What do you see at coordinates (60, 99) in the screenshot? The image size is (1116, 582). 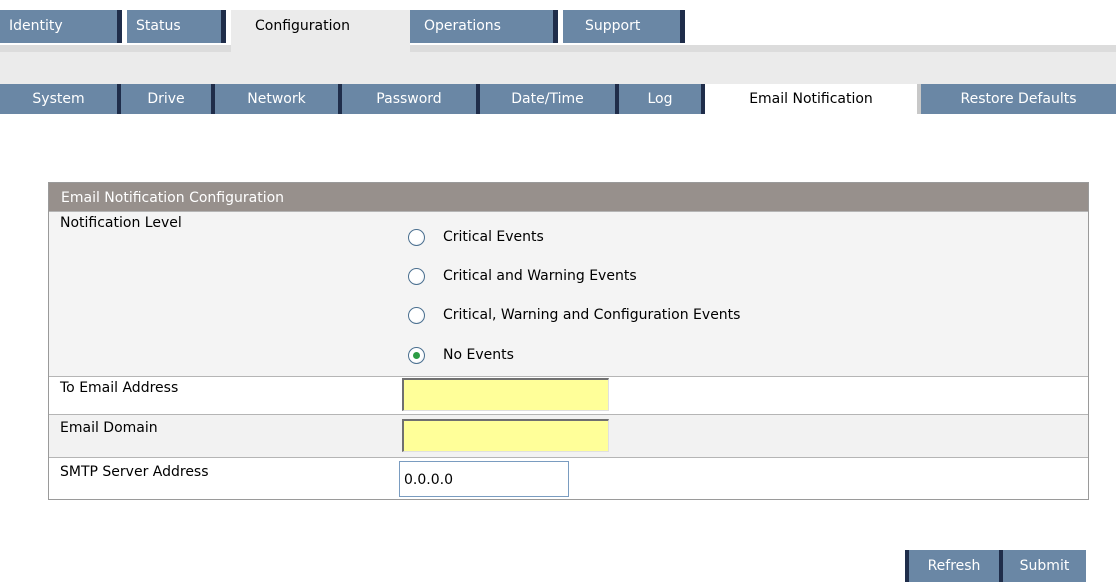 I see `subtab-system: System` at bounding box center [60, 99].